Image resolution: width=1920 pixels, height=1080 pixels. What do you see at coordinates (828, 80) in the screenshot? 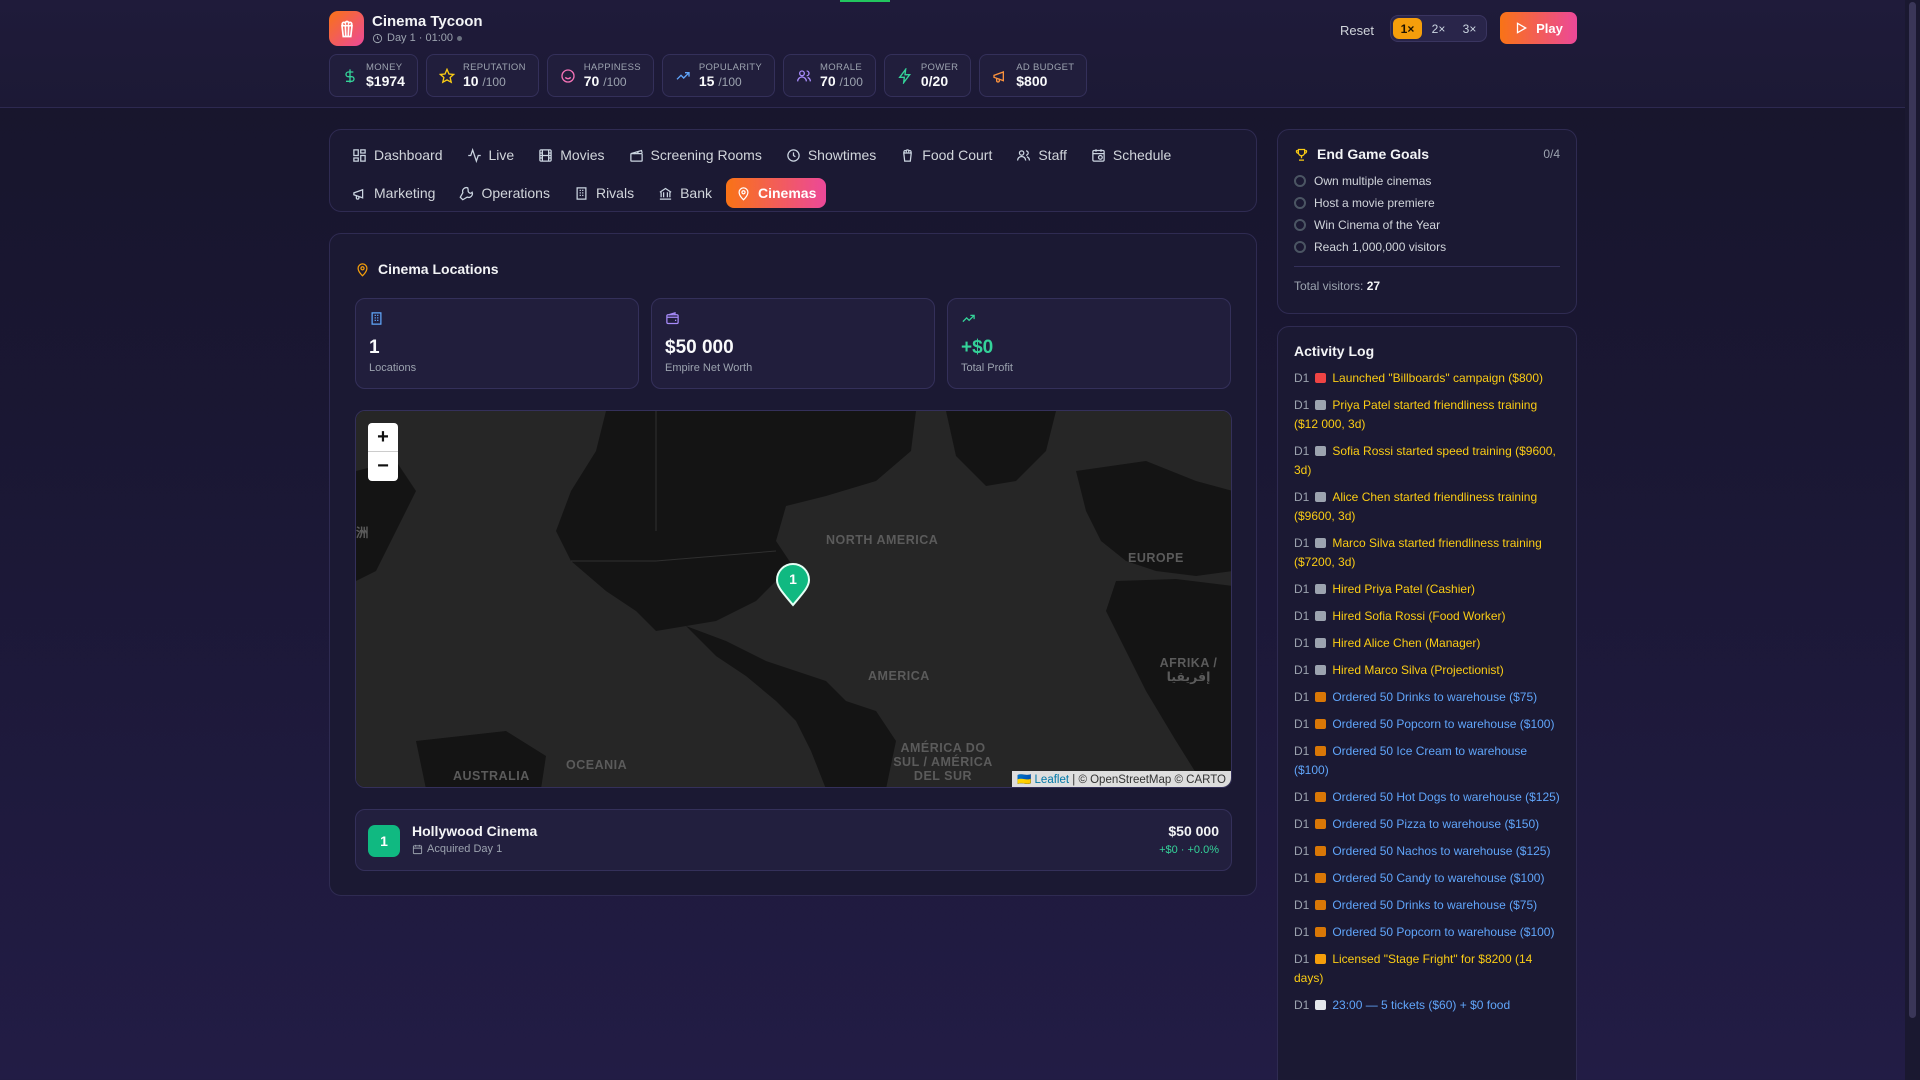
I see `stat-value: 70` at bounding box center [828, 80].